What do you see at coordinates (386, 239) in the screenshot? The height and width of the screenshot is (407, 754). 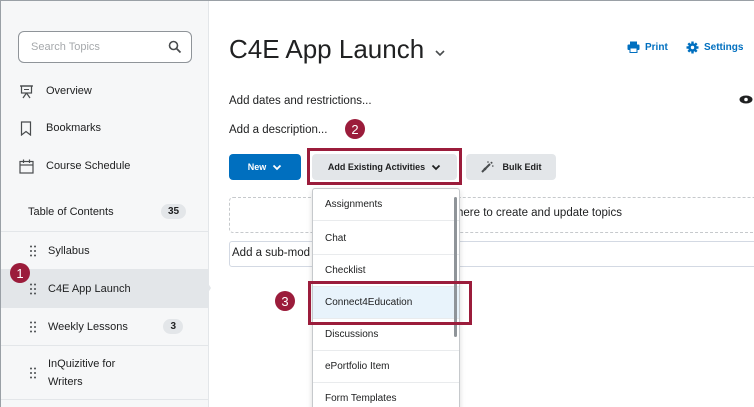 I see `menu-item-chat: Chat` at bounding box center [386, 239].